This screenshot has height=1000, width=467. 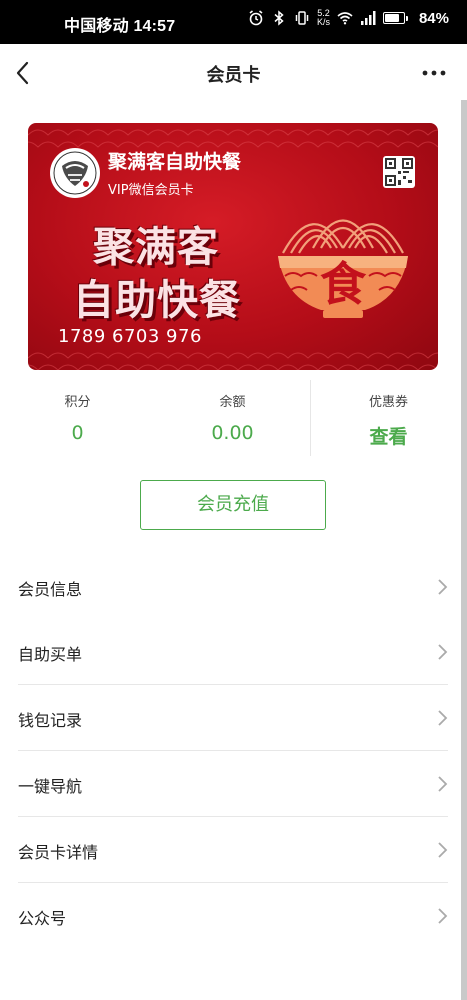 What do you see at coordinates (233, 718) in the screenshot?
I see `menu-item-wallet-records: 钱包记录` at bounding box center [233, 718].